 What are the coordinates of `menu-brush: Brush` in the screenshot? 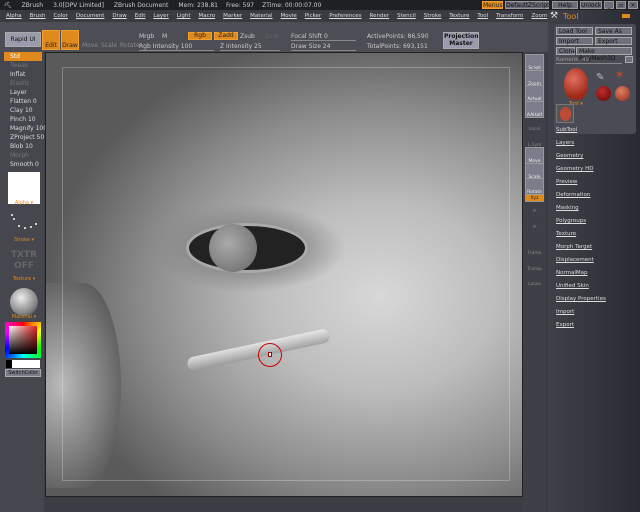 It's located at (38, 16).